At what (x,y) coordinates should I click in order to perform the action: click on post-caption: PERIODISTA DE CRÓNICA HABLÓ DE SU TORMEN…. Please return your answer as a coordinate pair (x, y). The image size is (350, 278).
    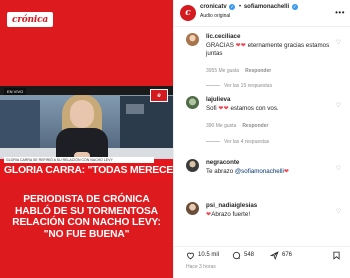
    Looking at the image, I should click on (86, 217).